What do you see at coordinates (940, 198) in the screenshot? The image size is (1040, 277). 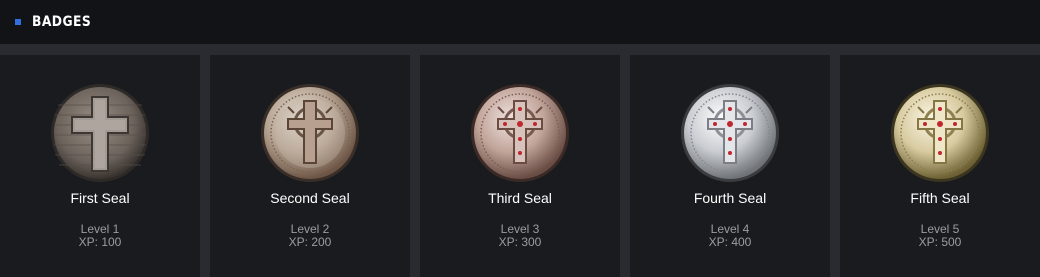 I see `badge-name: Fifth Seal` at bounding box center [940, 198].